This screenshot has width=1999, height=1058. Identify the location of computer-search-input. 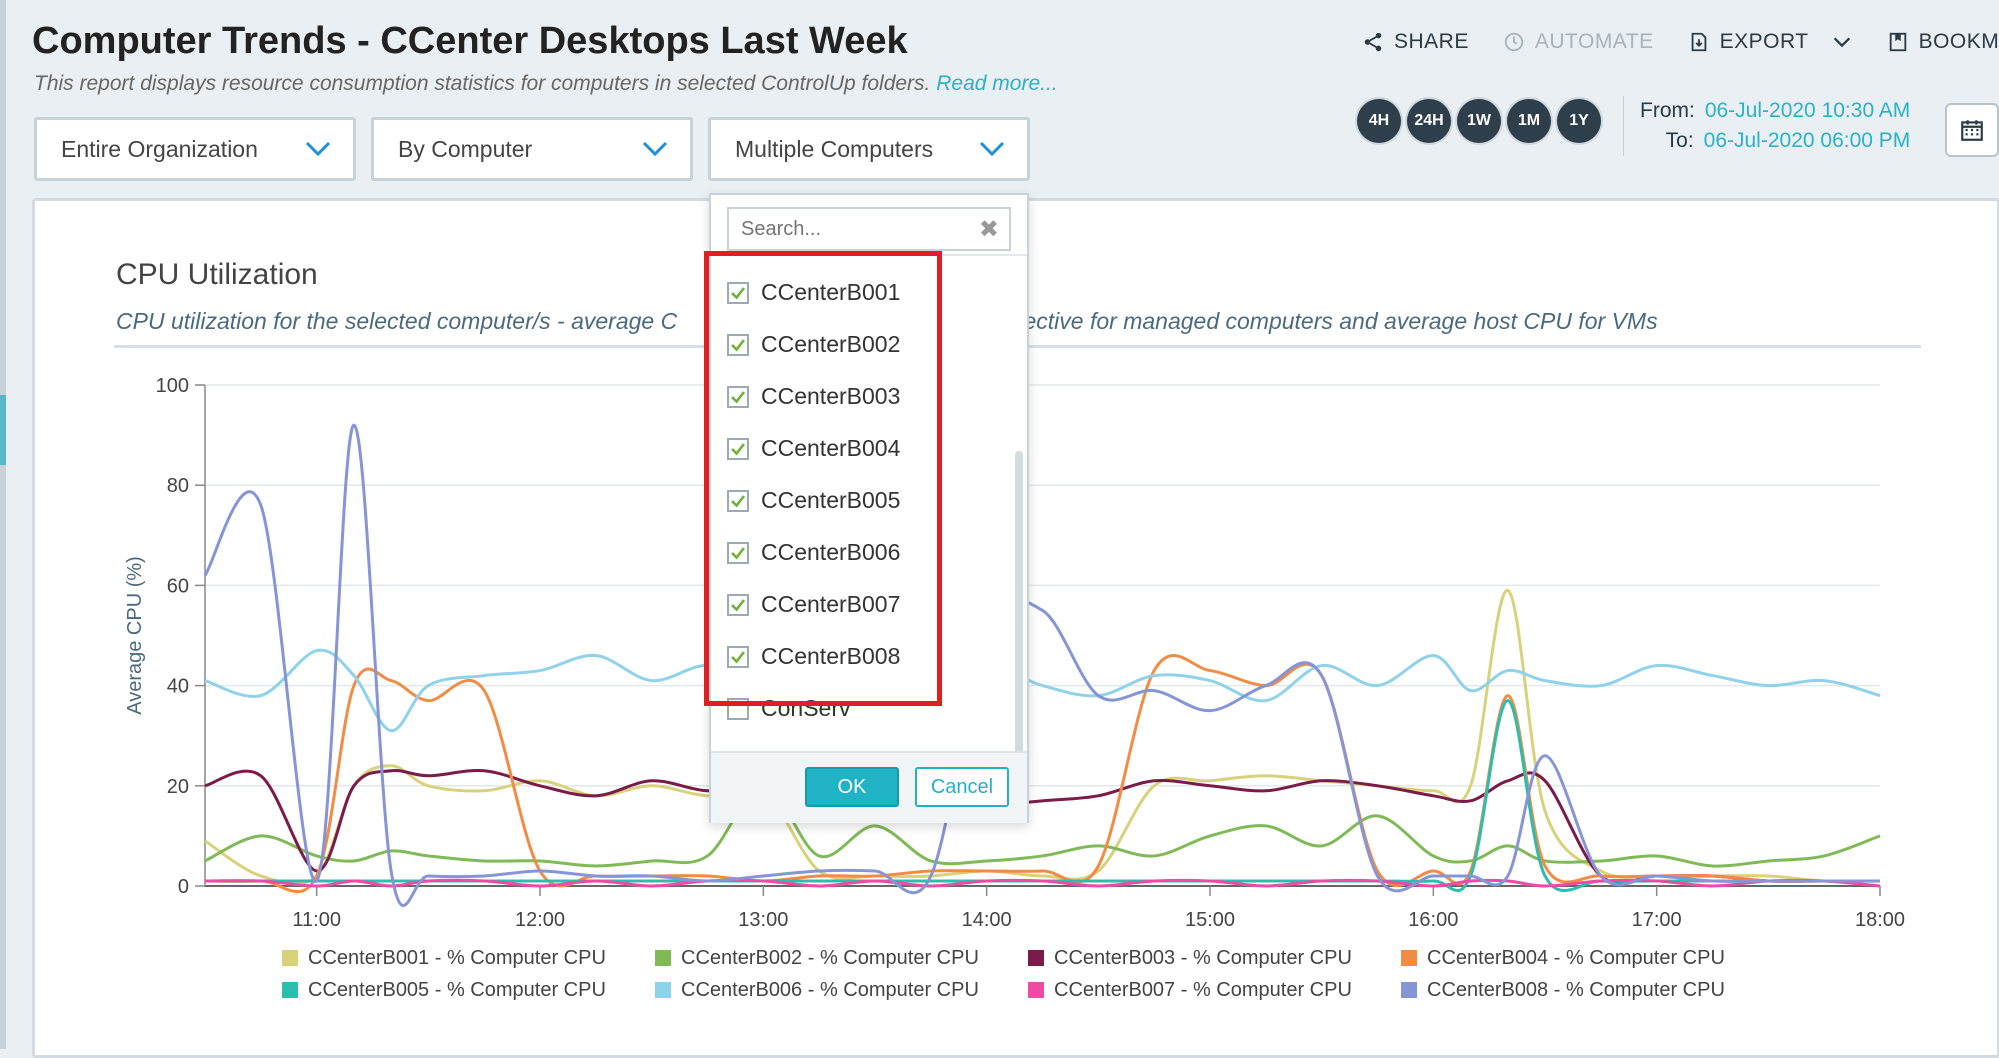
(869, 229).